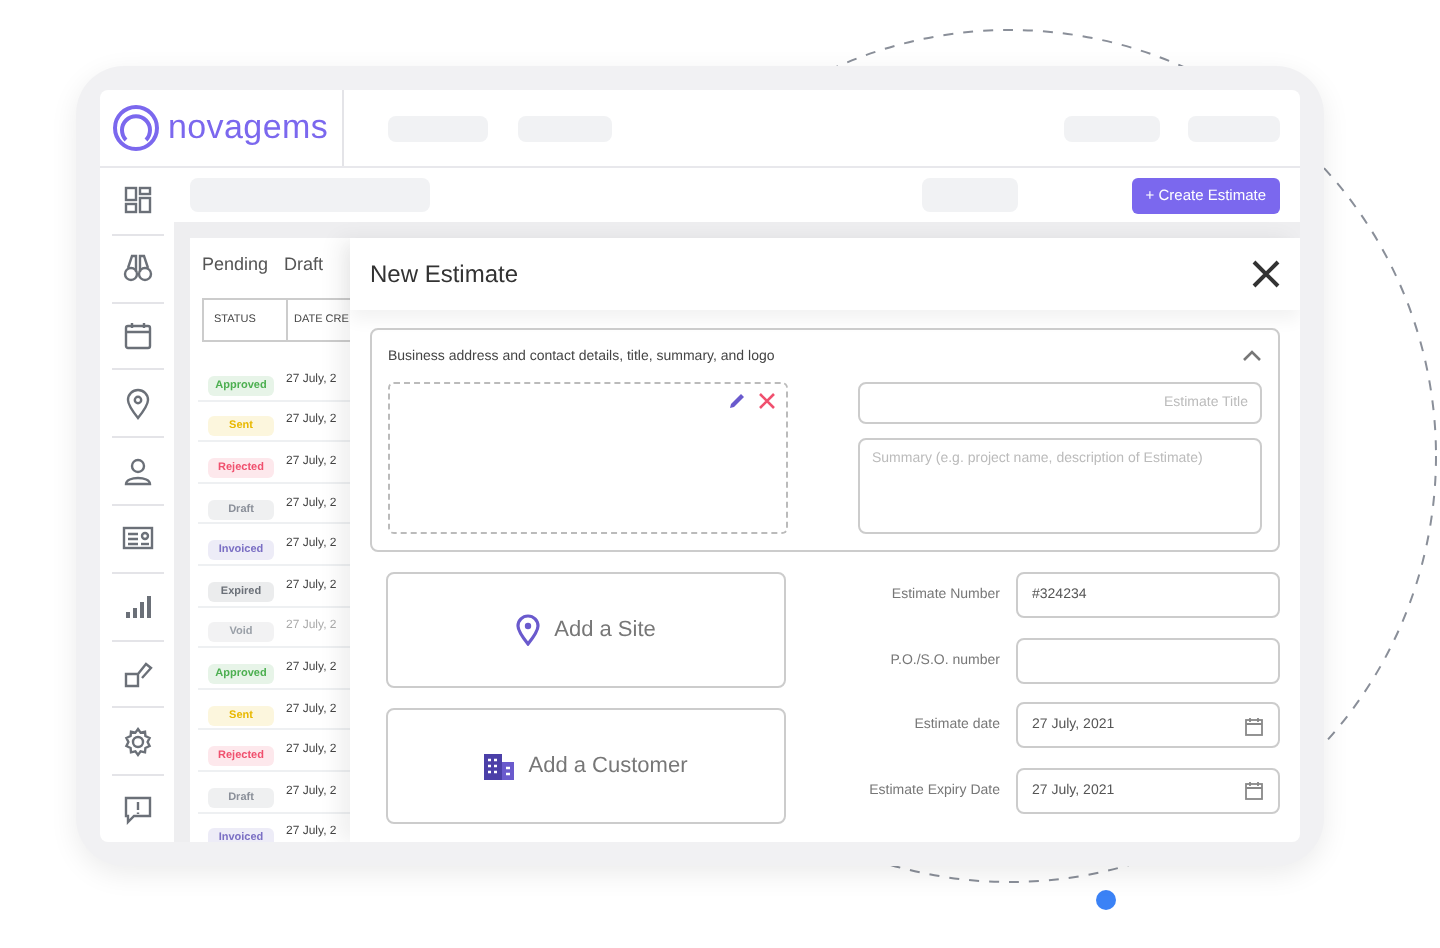 Image resolution: width=1440 pixels, height=948 pixels. Describe the element at coordinates (767, 401) in the screenshot. I see `delete-icon` at that location.